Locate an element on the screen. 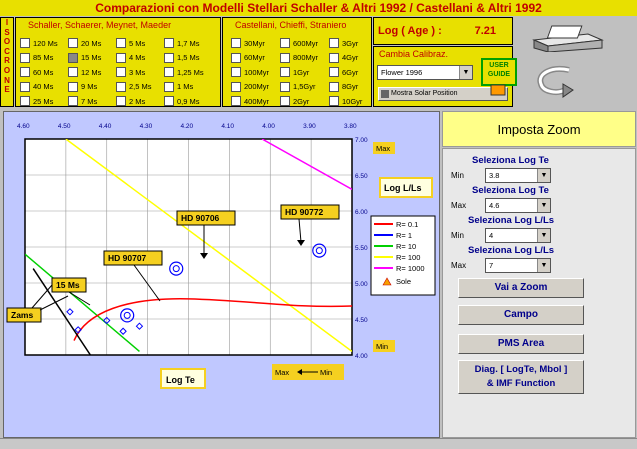 This screenshot has width=637, height=449. schaller-checkbox: 2 Ms is located at coordinates (130, 101).